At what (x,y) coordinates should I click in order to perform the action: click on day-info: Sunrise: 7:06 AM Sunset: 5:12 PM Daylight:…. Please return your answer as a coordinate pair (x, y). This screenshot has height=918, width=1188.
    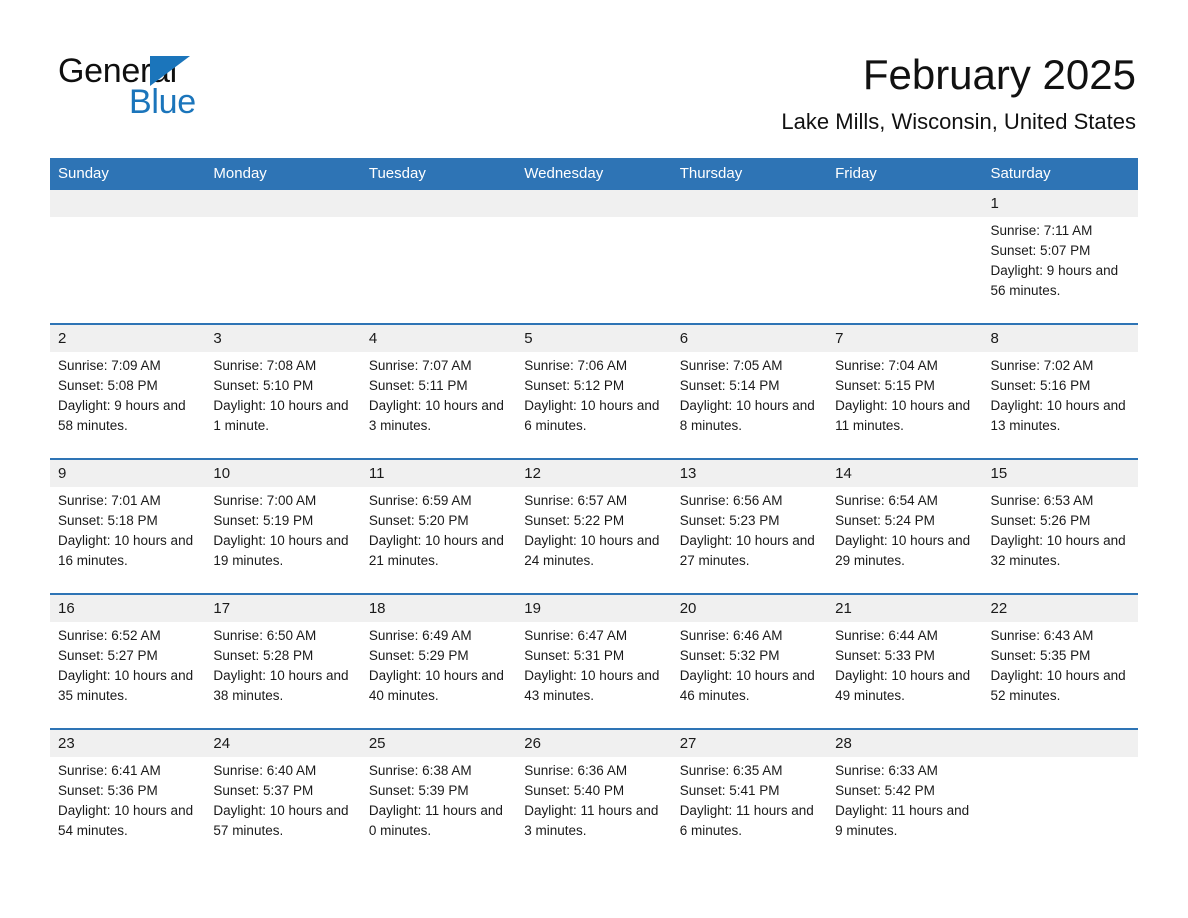
    Looking at the image, I should click on (593, 394).